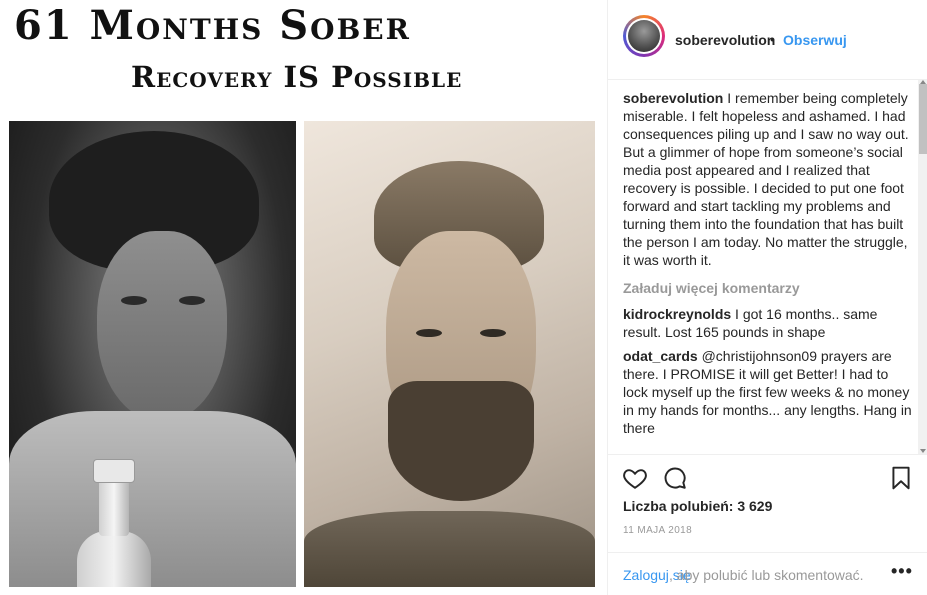  Describe the element at coordinates (677, 314) in the screenshot. I see `comment-username: kidrockreynolds` at that location.